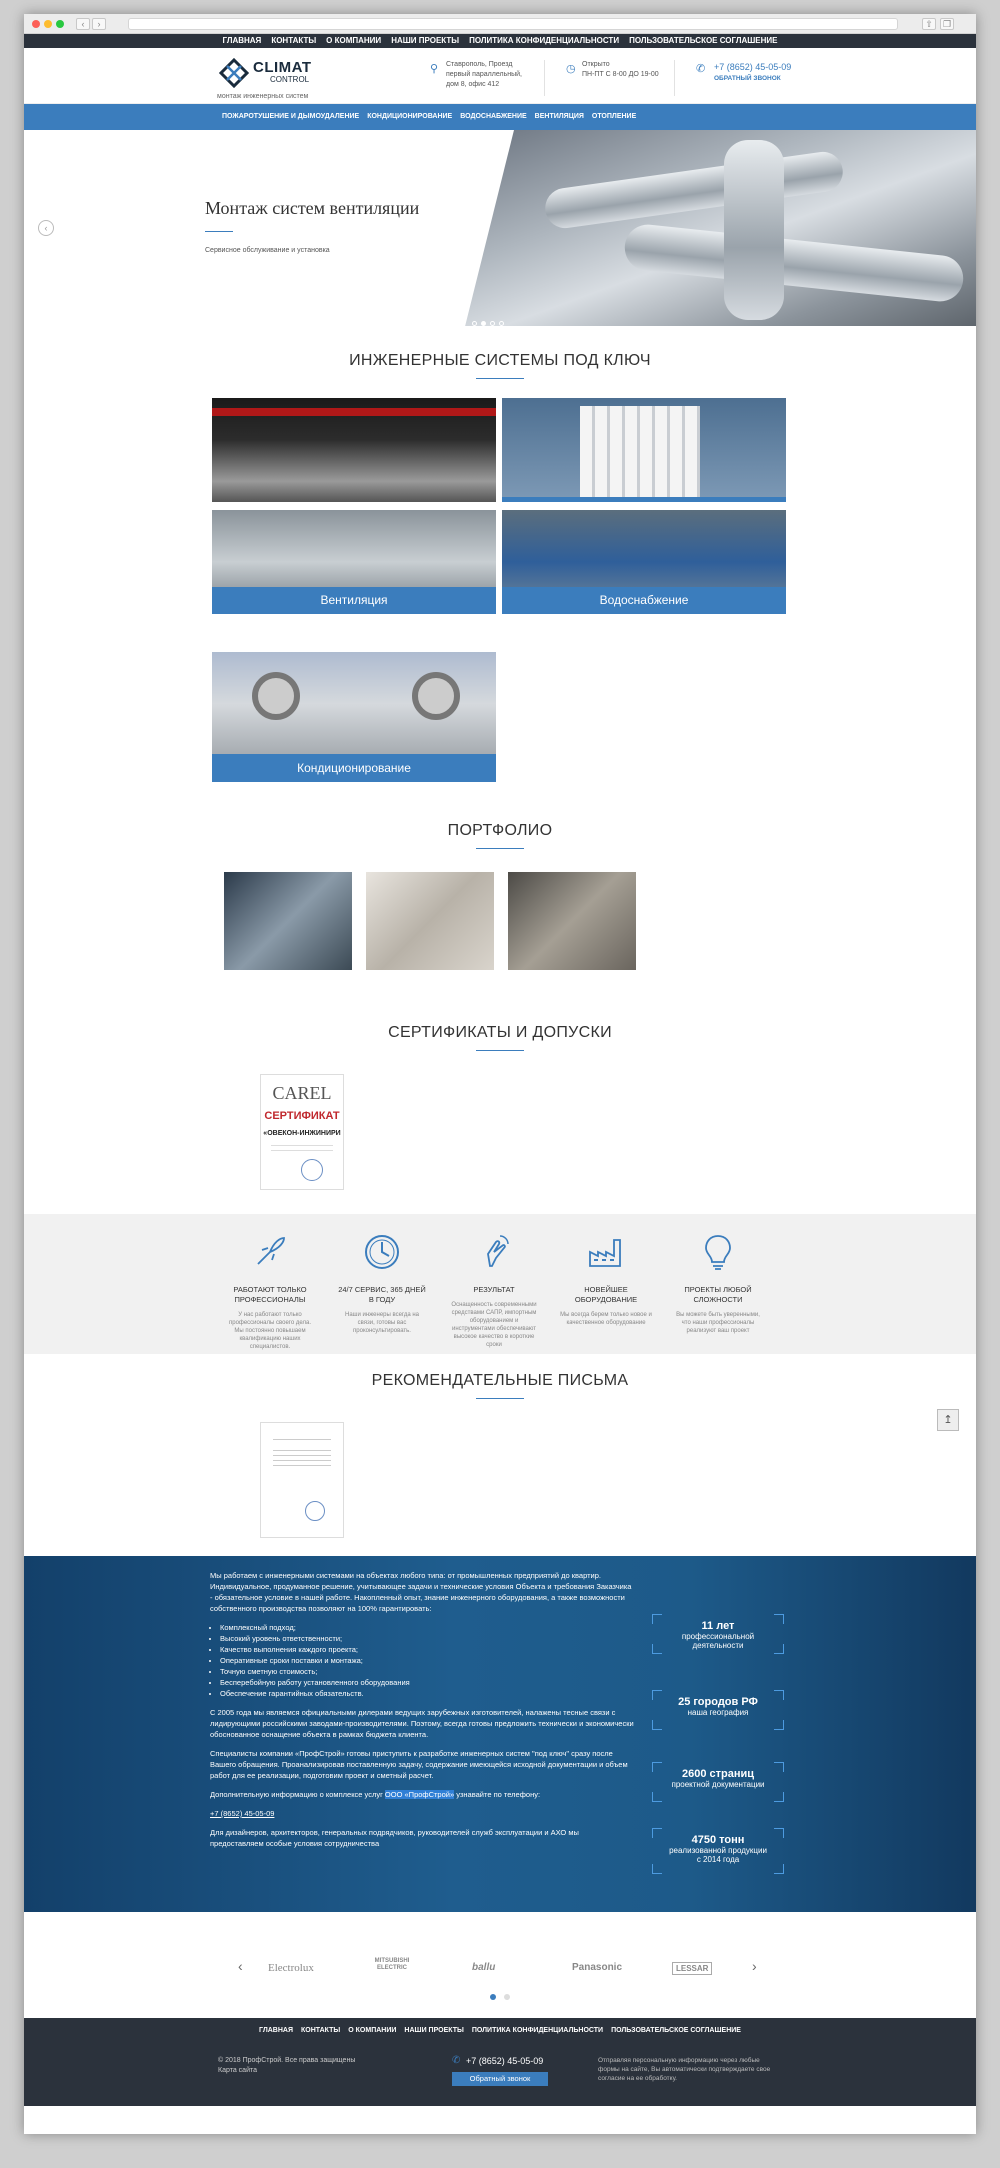  I want to click on nav-item: ВЕНТИЛЯЦИЯ, so click(559, 116).